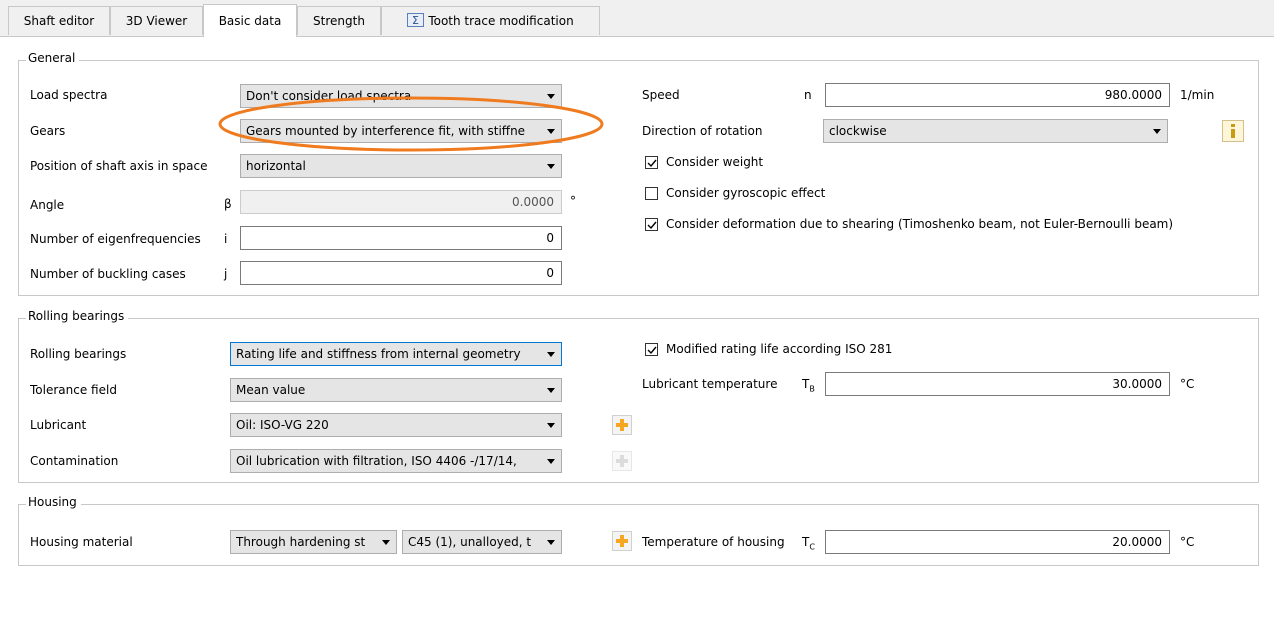 This screenshot has height=630, width=1274. I want to click on position-axis-label: Position of shaft axis in space, so click(119, 166).